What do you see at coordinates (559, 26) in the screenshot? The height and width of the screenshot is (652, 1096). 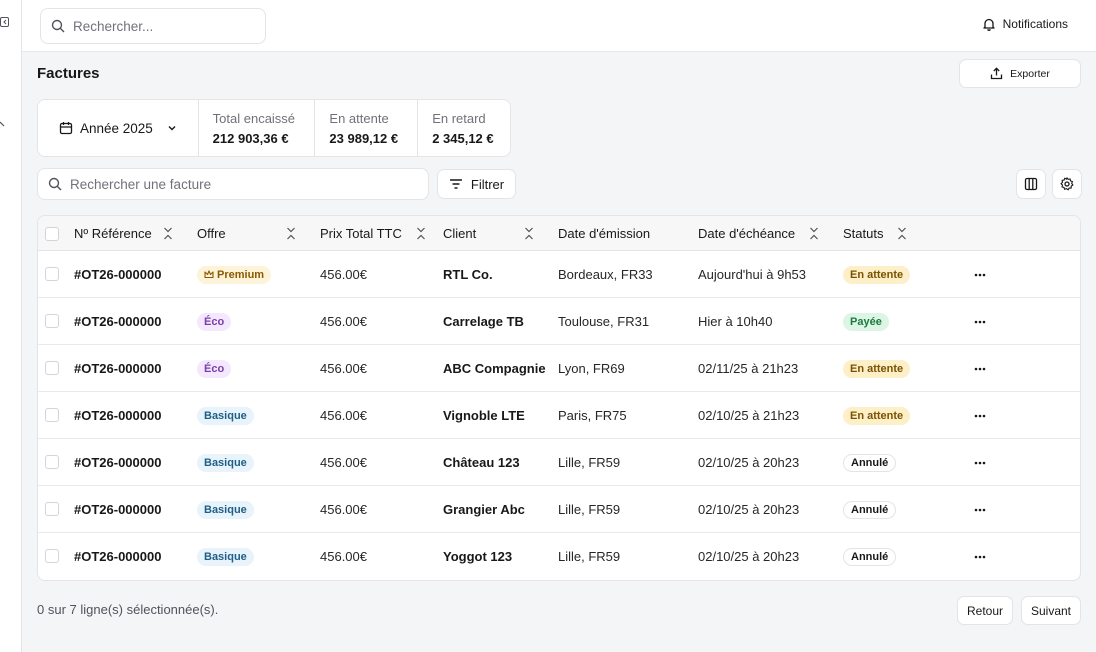 I see `topbar: Notifications` at bounding box center [559, 26].